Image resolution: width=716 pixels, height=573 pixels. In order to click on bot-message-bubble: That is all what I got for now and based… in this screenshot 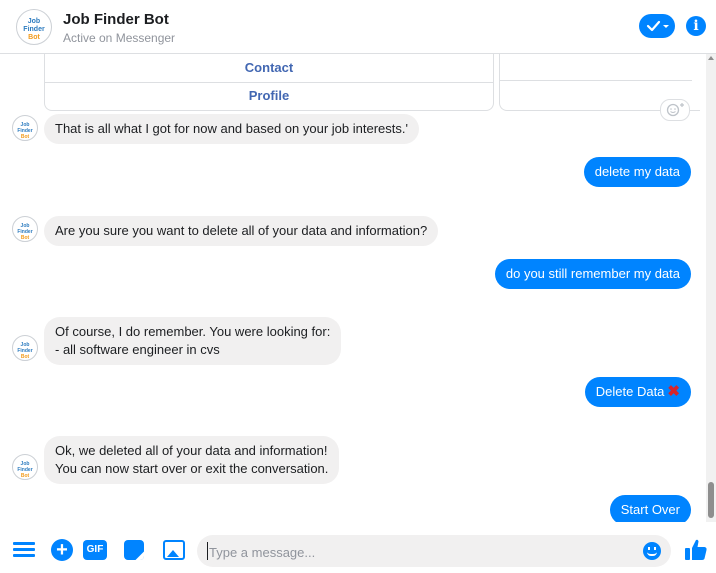, I will do `click(231, 129)`.